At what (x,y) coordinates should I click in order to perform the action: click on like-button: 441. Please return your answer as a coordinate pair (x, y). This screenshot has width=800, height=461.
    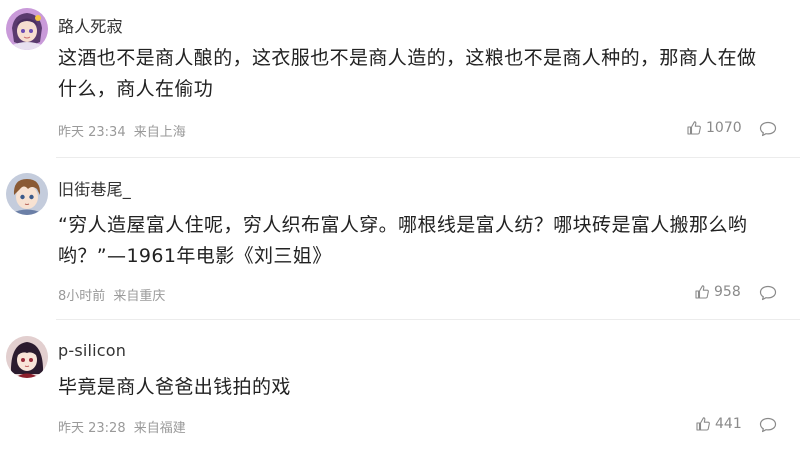
    Looking at the image, I should click on (718, 424).